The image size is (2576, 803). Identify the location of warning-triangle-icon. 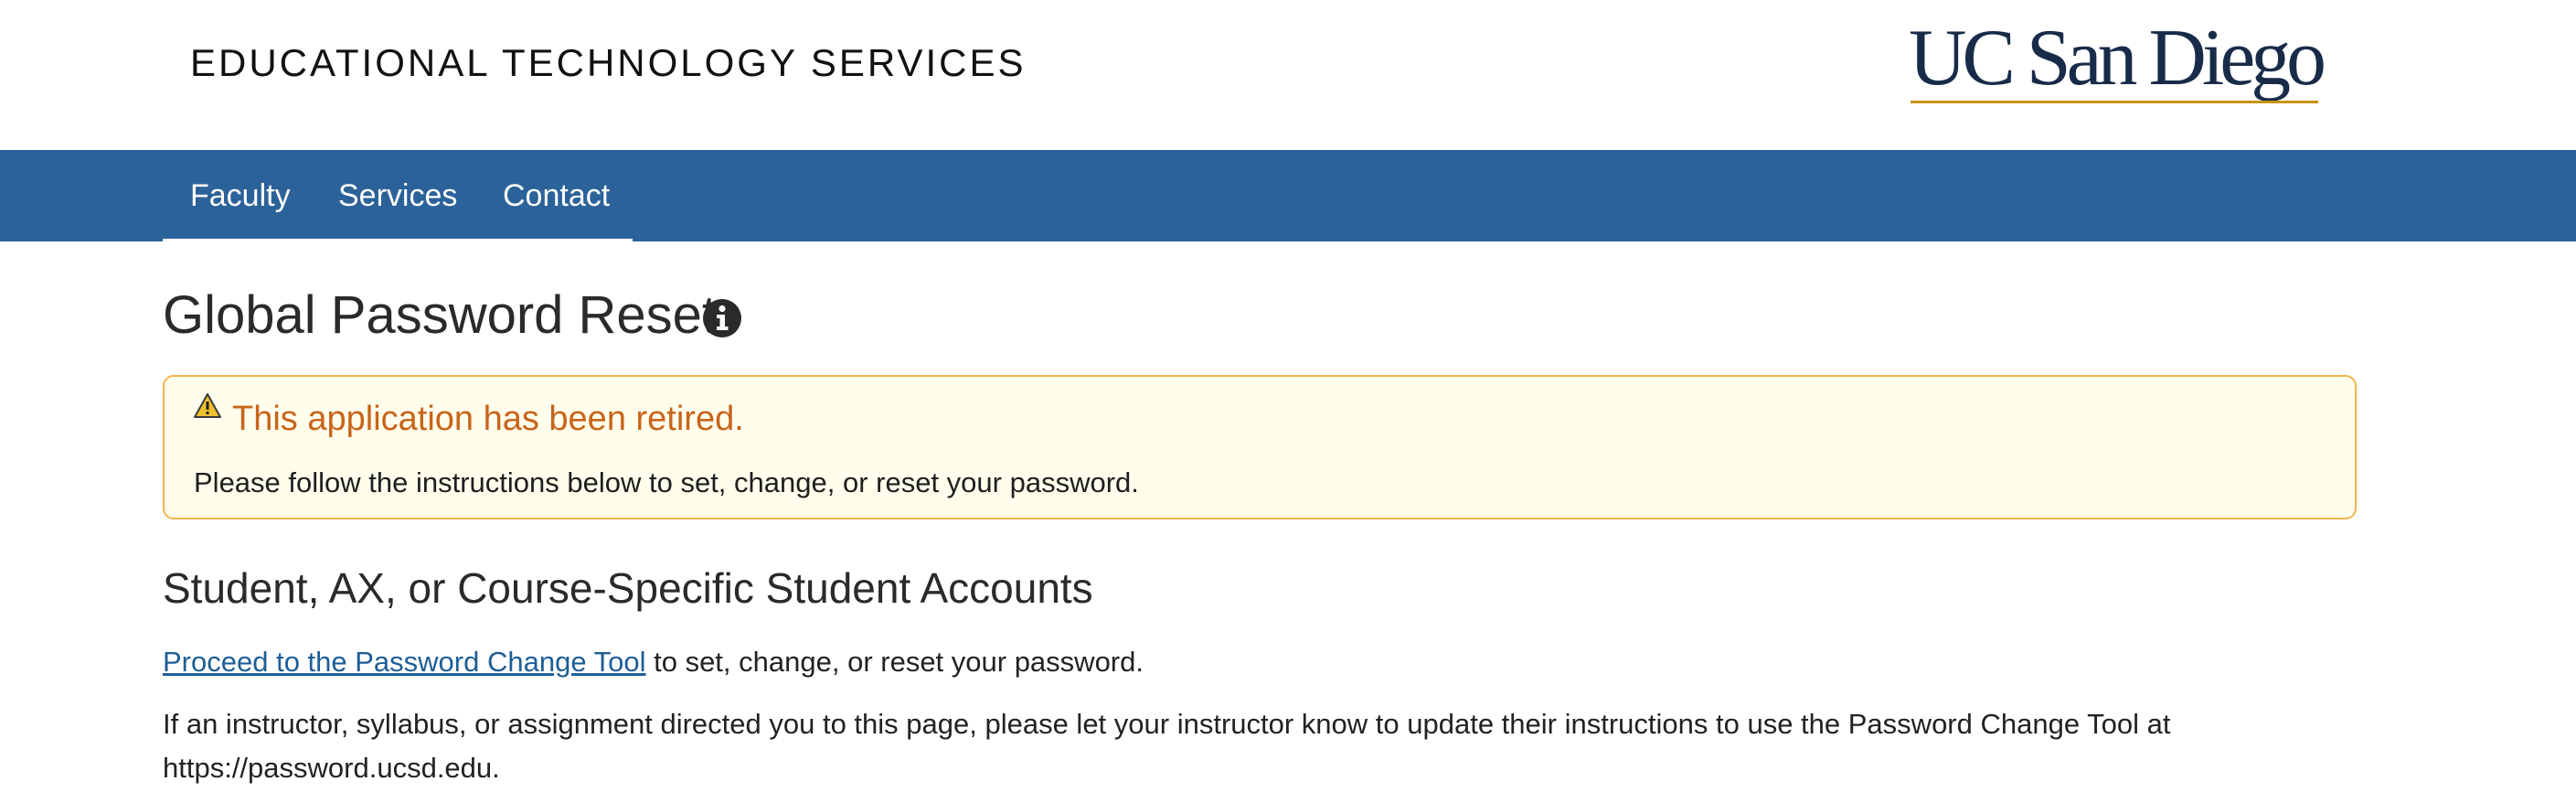
(207, 405).